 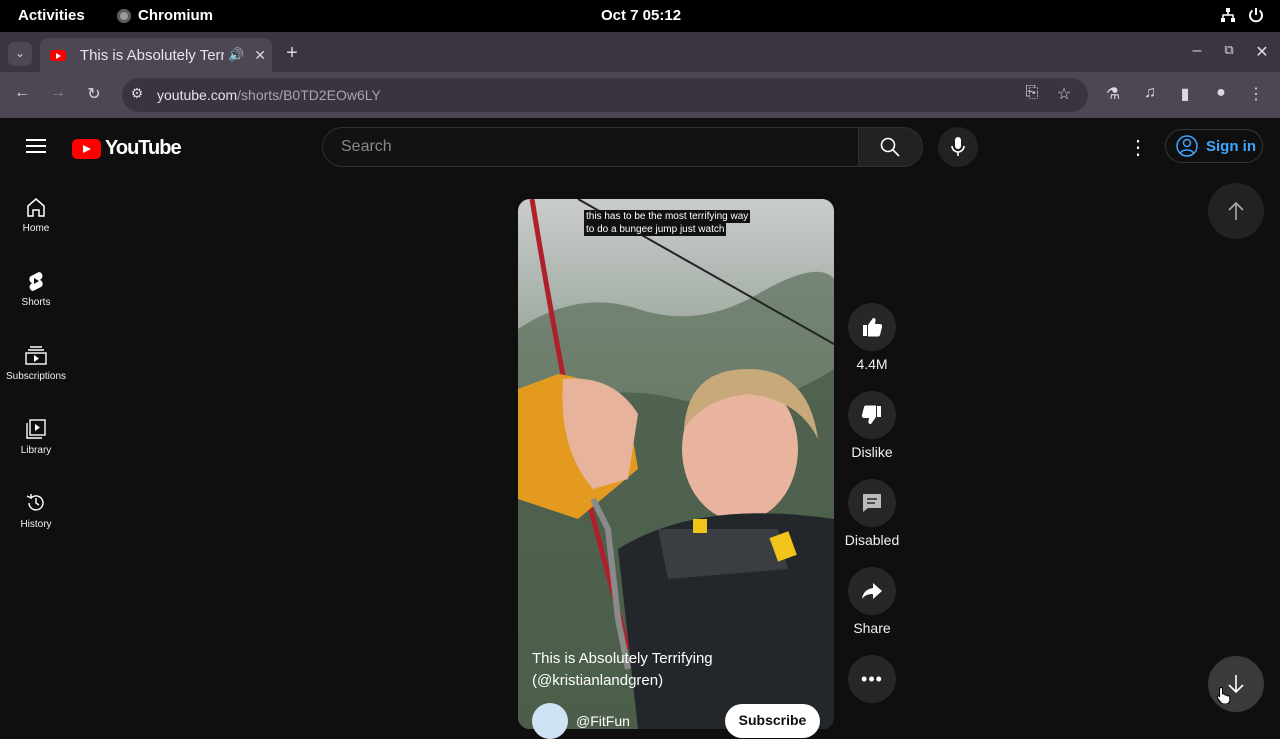 I want to click on channel-avatar, so click(x=550, y=721).